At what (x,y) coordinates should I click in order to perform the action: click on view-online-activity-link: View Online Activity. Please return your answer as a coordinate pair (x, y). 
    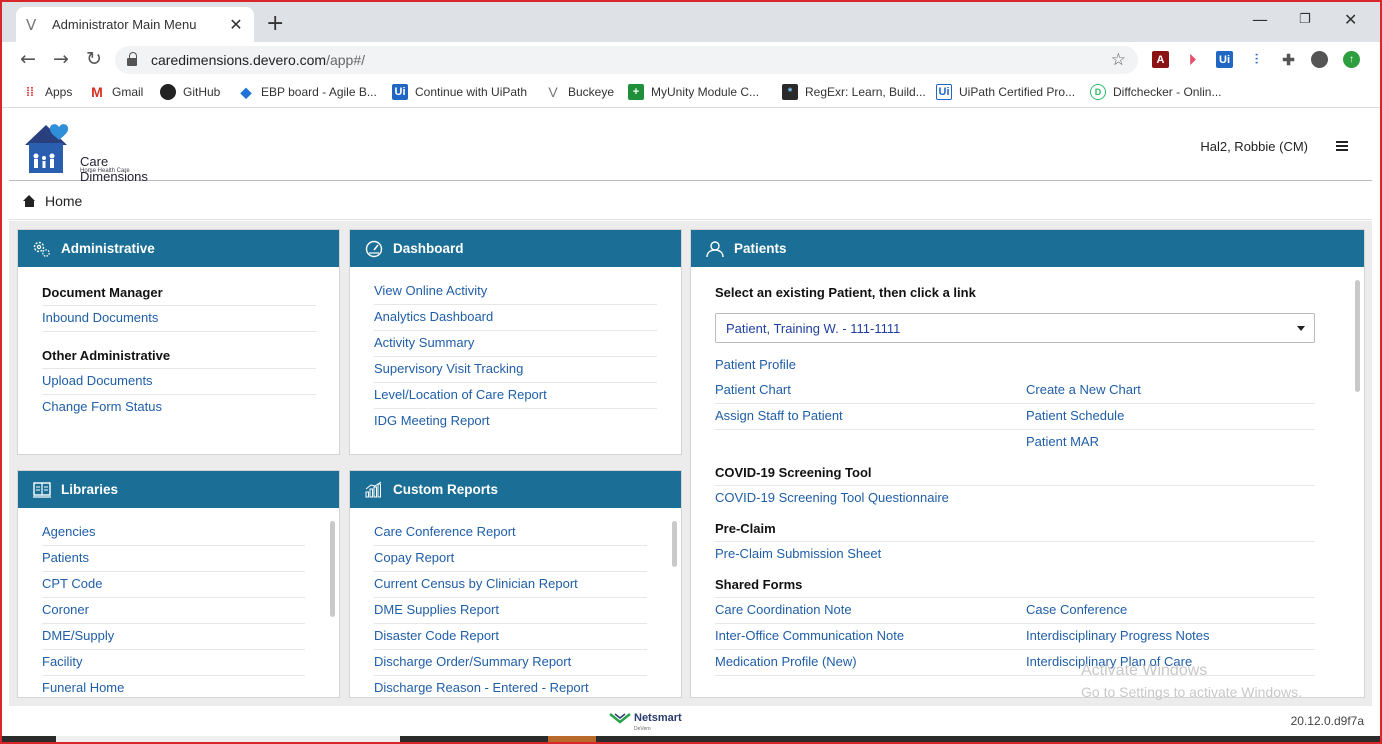
    Looking at the image, I should click on (515, 292).